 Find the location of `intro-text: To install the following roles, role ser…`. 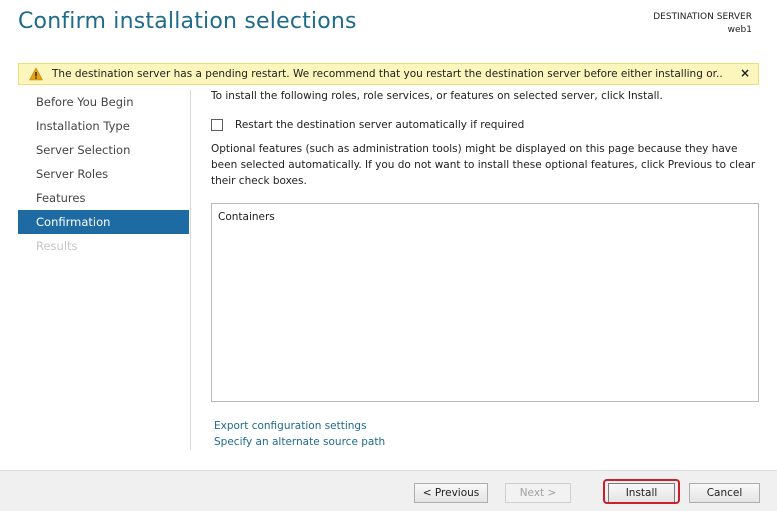

intro-text: To install the following roles, role ser… is located at coordinates (437, 96).